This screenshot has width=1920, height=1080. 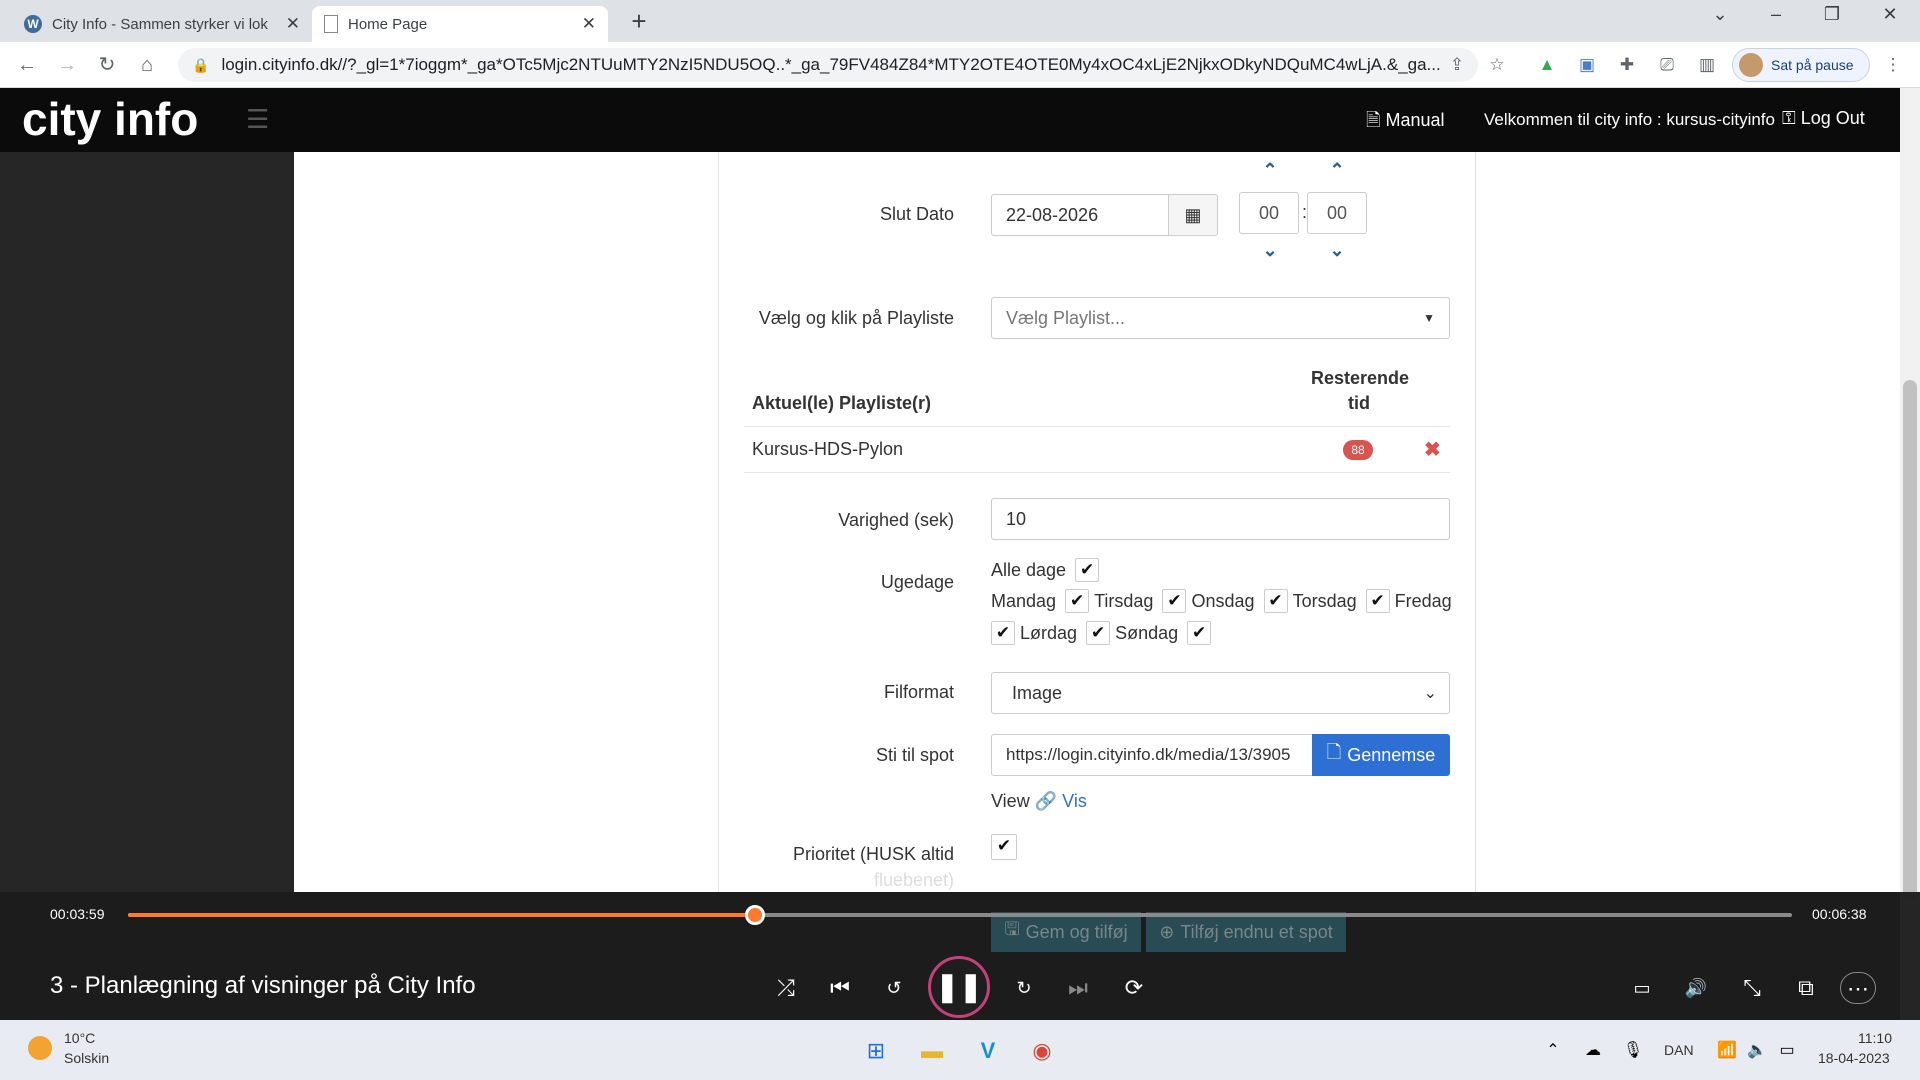 What do you see at coordinates (1727, 1051) in the screenshot?
I see `wifi-icon: 📶` at bounding box center [1727, 1051].